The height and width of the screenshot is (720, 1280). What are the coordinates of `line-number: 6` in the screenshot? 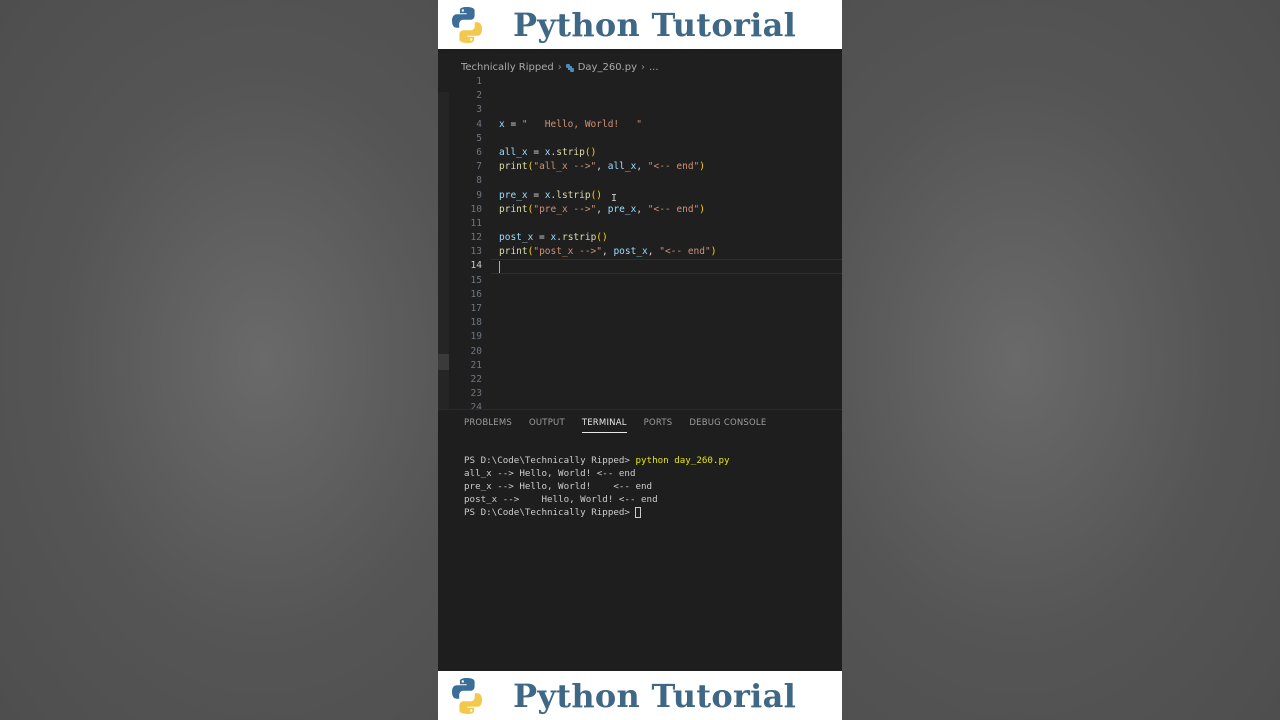 It's located at (479, 152).